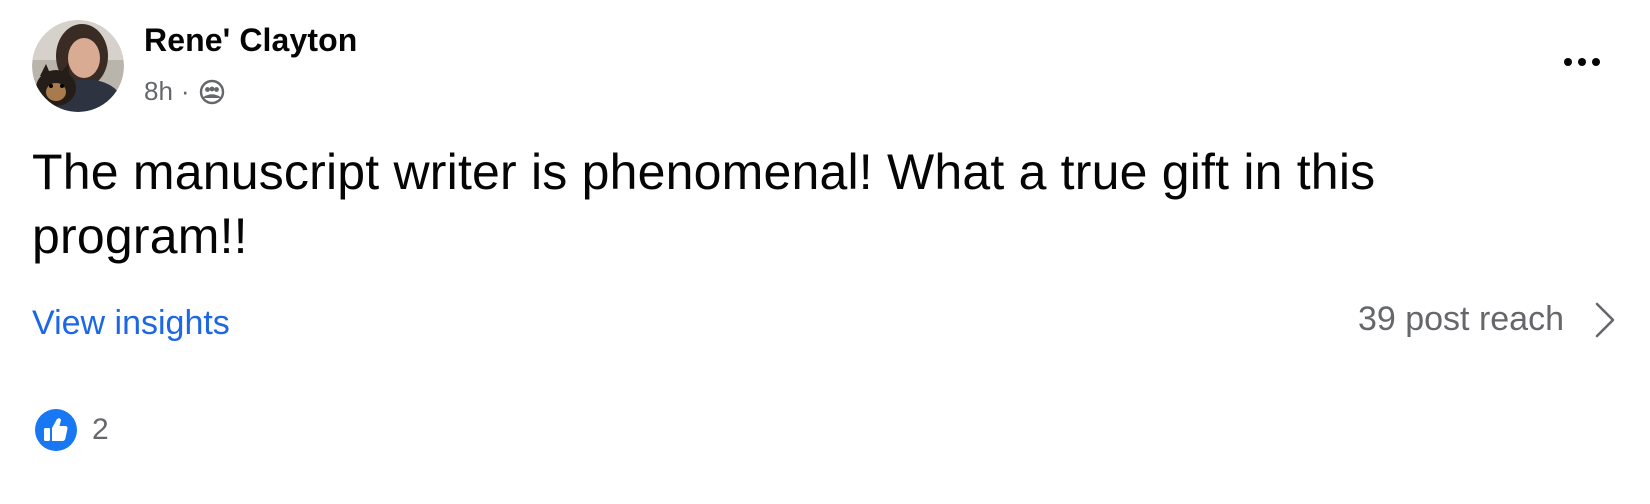  I want to click on author-name: Rene' Clayton, so click(250, 40).